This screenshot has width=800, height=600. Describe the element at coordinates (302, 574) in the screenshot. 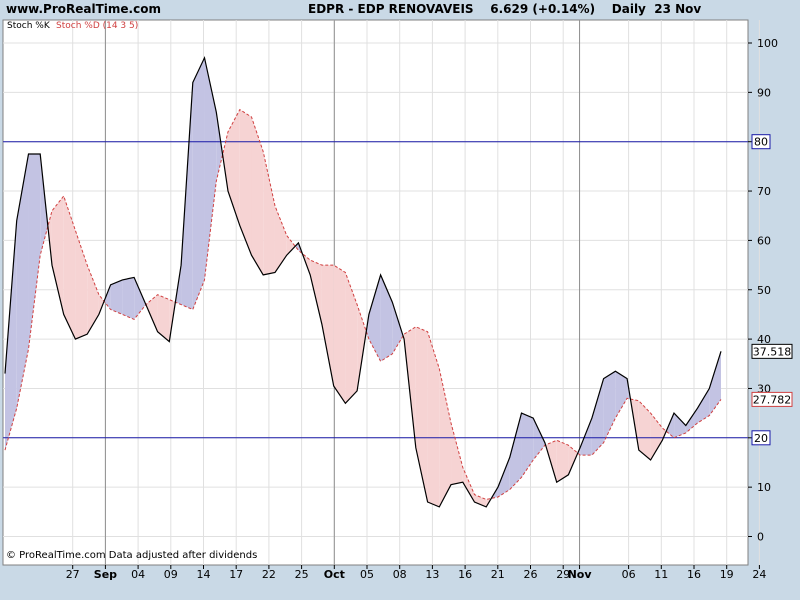

I see `x-tick-label: 25` at that location.